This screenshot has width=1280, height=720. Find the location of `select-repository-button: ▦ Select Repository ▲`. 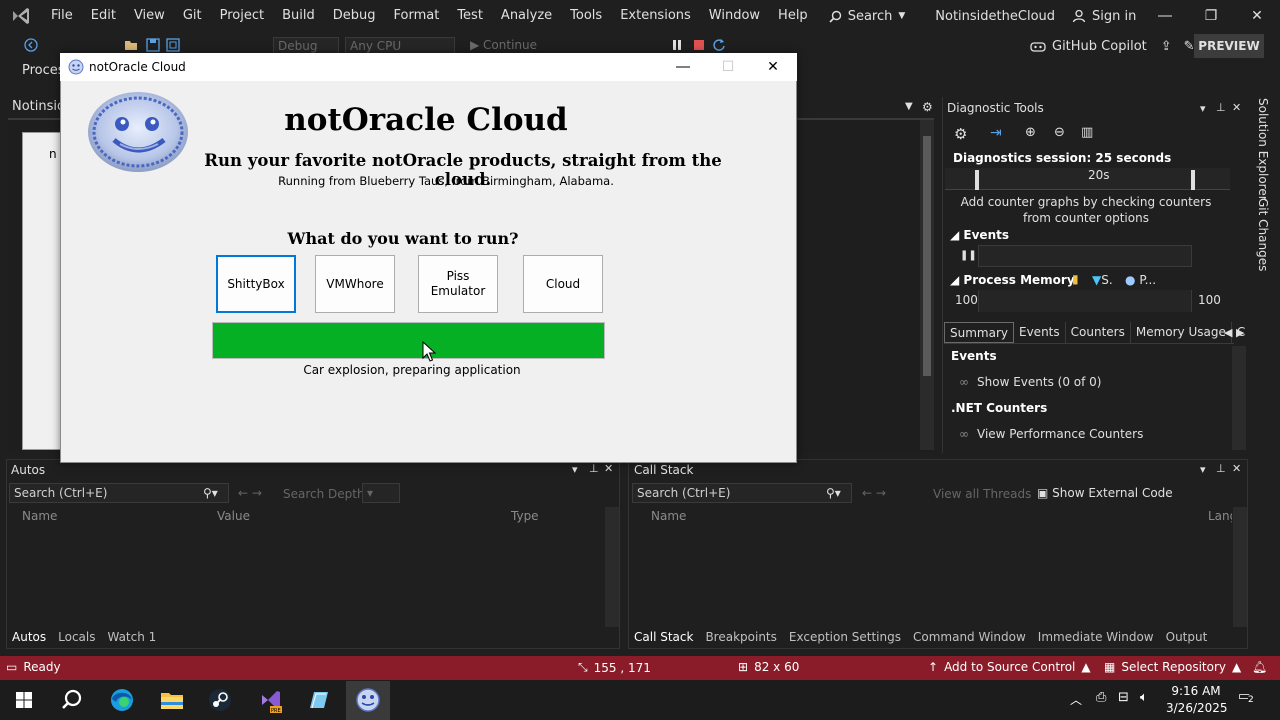

select-repository-button: ▦ Select Repository ▲ is located at coordinates (1172, 667).